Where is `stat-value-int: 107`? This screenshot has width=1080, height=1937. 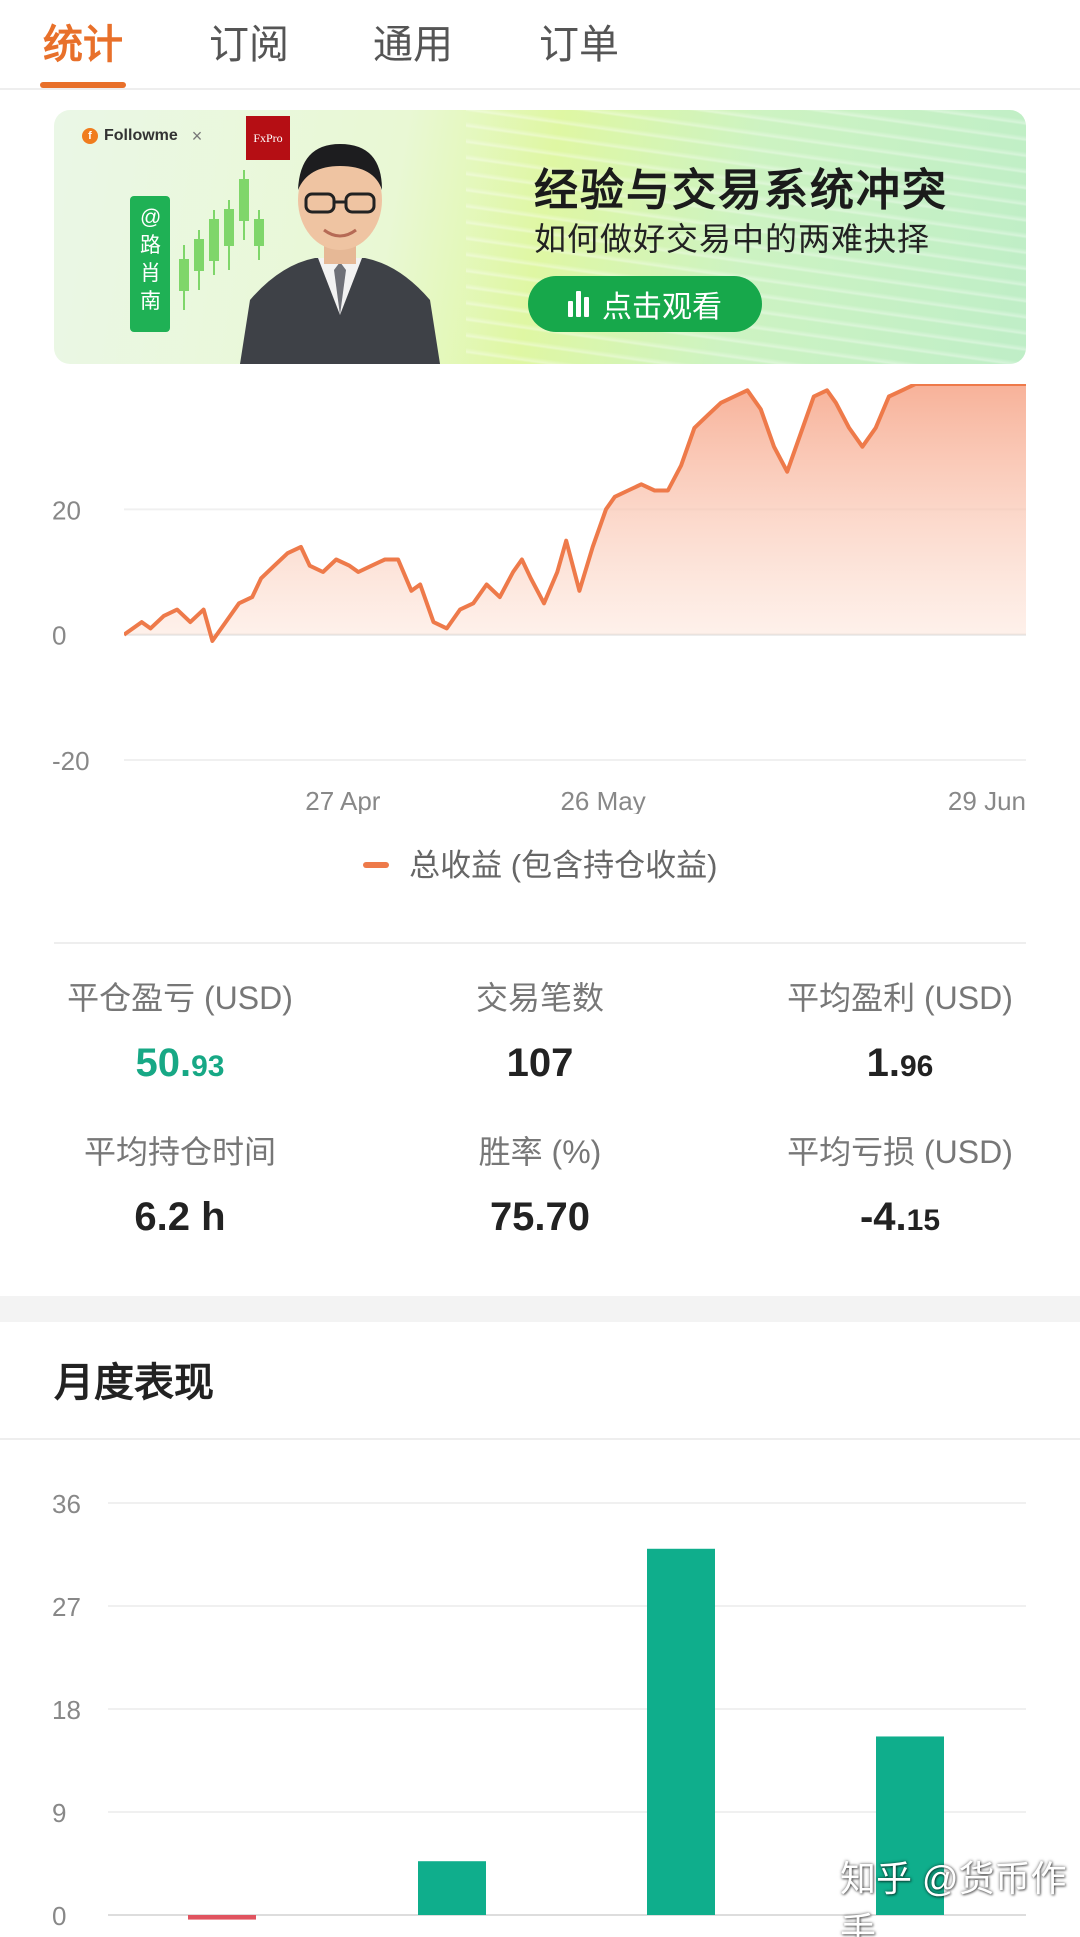
stat-value-int: 107 is located at coordinates (540, 1063).